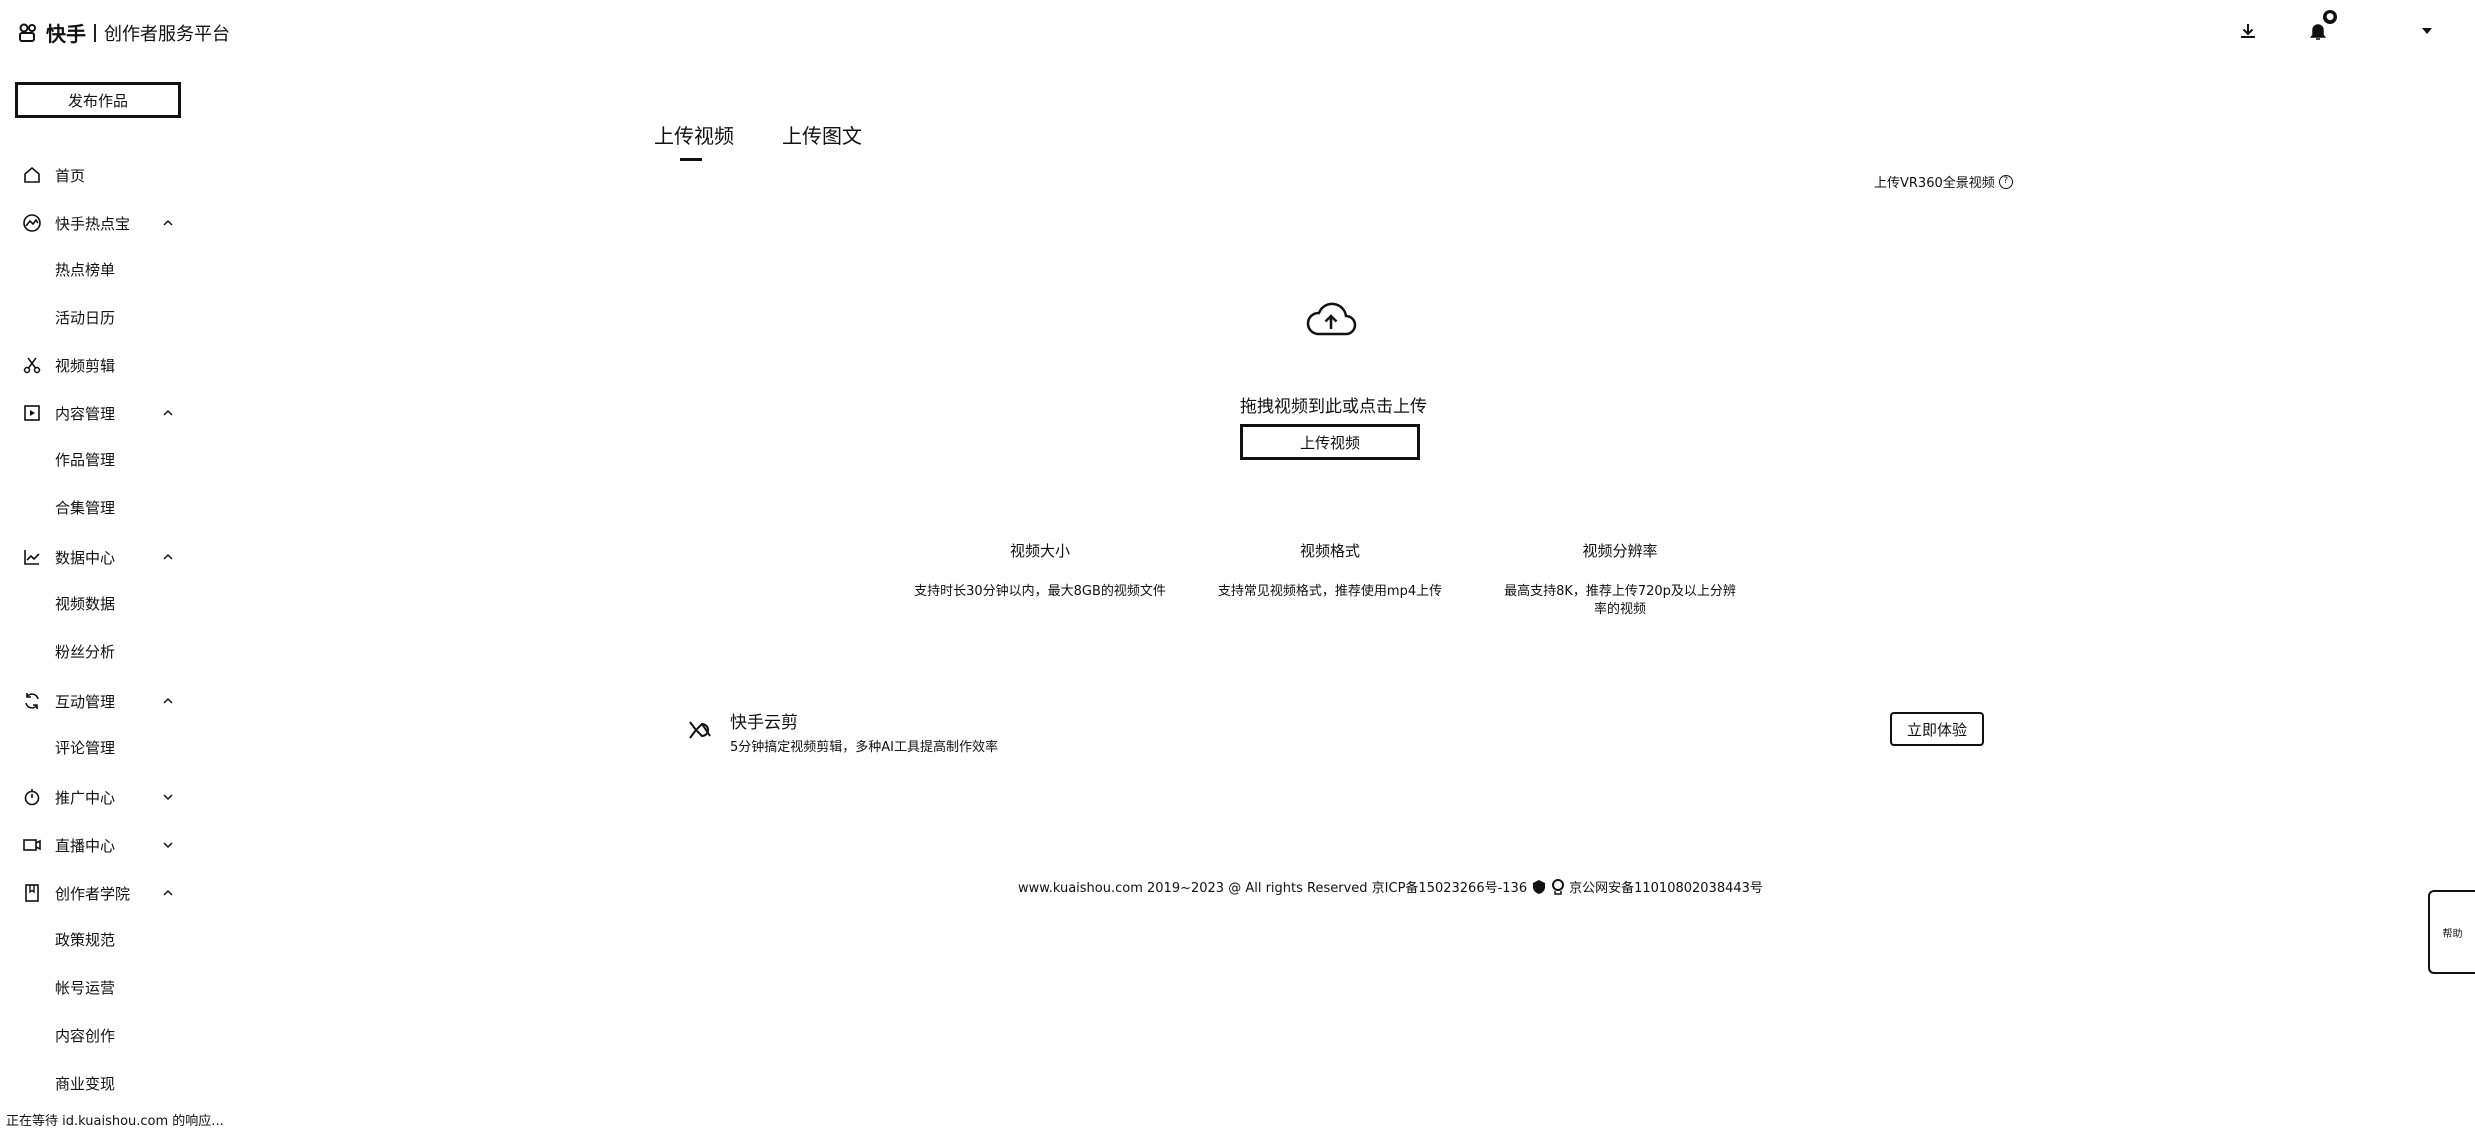 The width and height of the screenshot is (2475, 1132). What do you see at coordinates (85, 1035) in the screenshot?
I see `sidebar-subitem-content-creation: 内容创作` at bounding box center [85, 1035].